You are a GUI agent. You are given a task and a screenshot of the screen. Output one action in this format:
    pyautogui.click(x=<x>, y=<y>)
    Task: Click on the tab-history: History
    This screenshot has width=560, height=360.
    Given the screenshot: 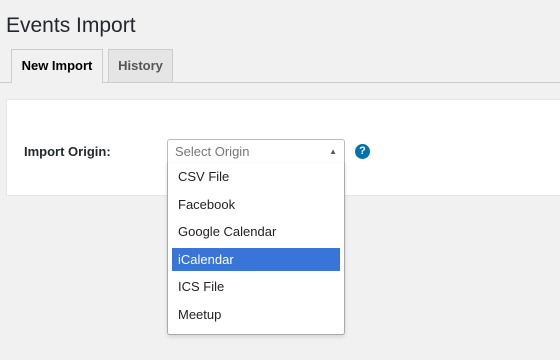 What is the action you would take?
    pyautogui.click(x=140, y=65)
    